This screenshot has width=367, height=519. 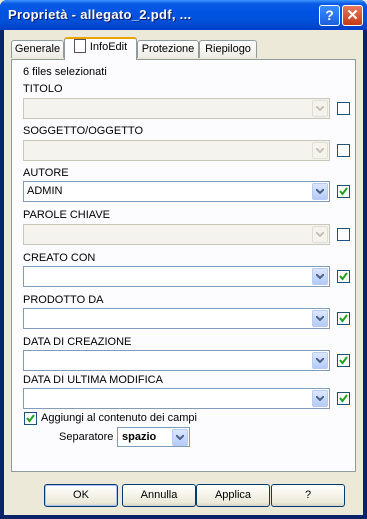 What do you see at coordinates (45, 191) in the screenshot?
I see `autore-value: ADMIN` at bounding box center [45, 191].